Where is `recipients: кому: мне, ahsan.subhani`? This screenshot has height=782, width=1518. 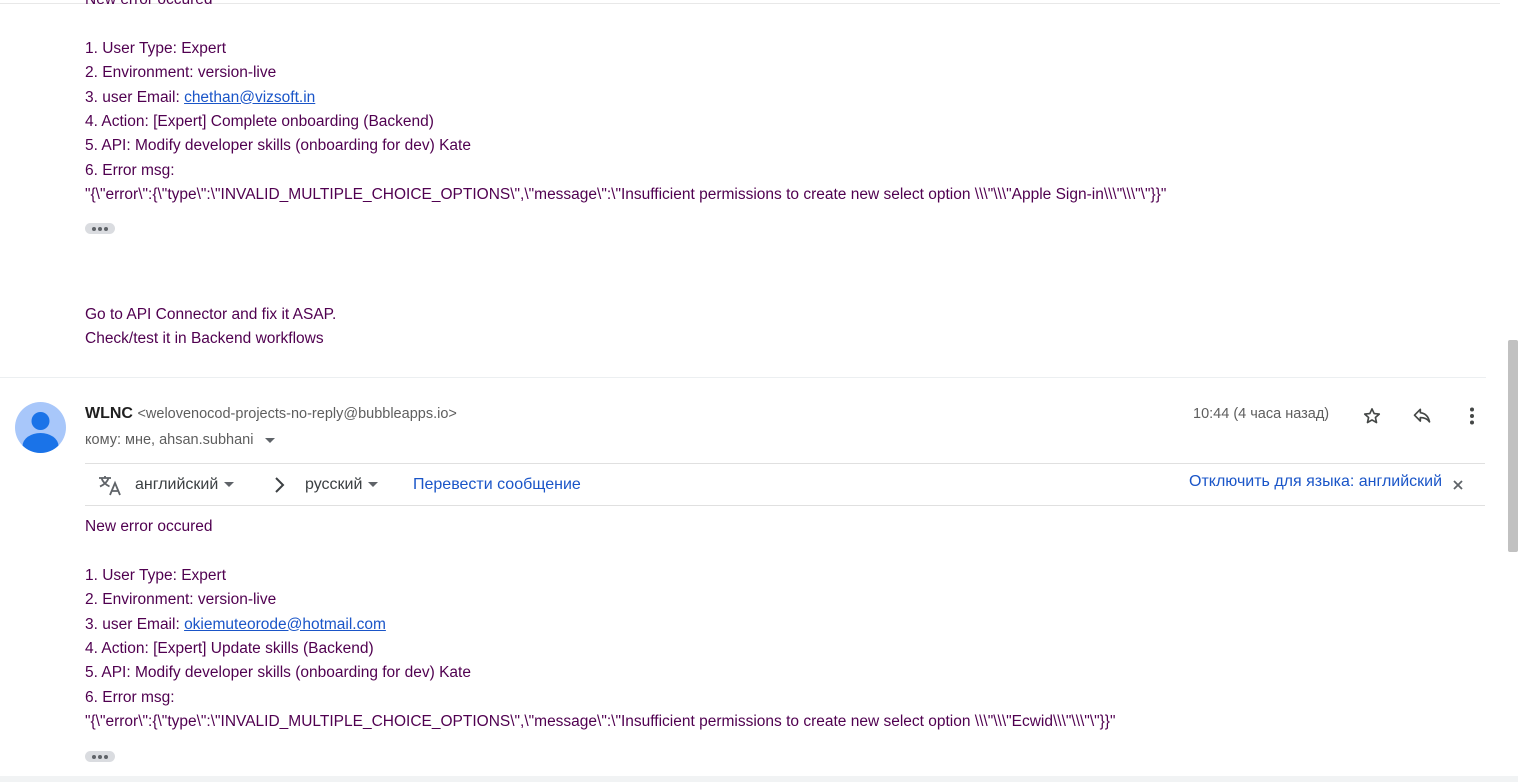
recipients: кому: мне, ahsan.subhani is located at coordinates (180, 440).